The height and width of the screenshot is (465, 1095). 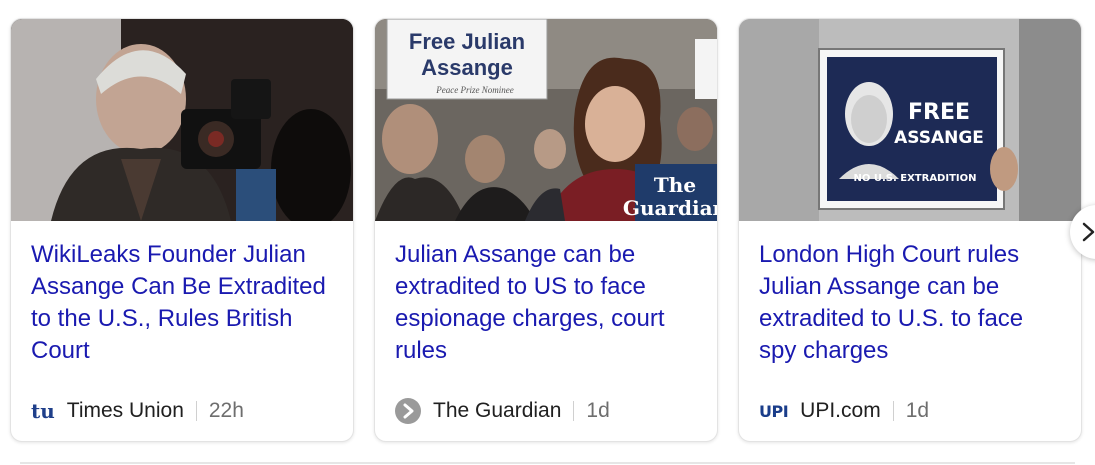 I want to click on watermark-line1: The, so click(x=675, y=185).